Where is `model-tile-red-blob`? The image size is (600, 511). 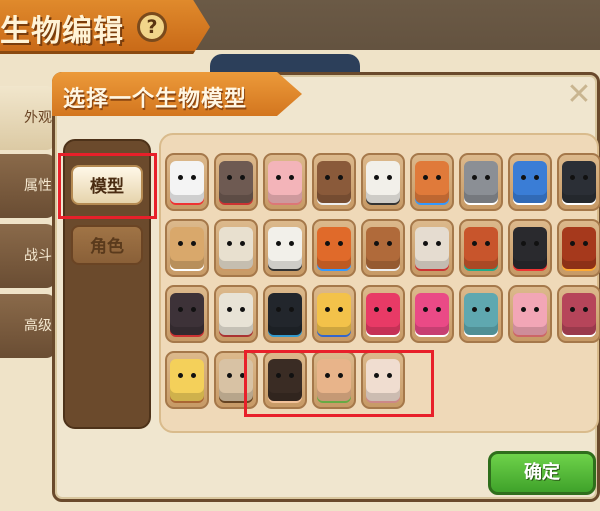
model-tile-red-blob is located at coordinates (383, 314).